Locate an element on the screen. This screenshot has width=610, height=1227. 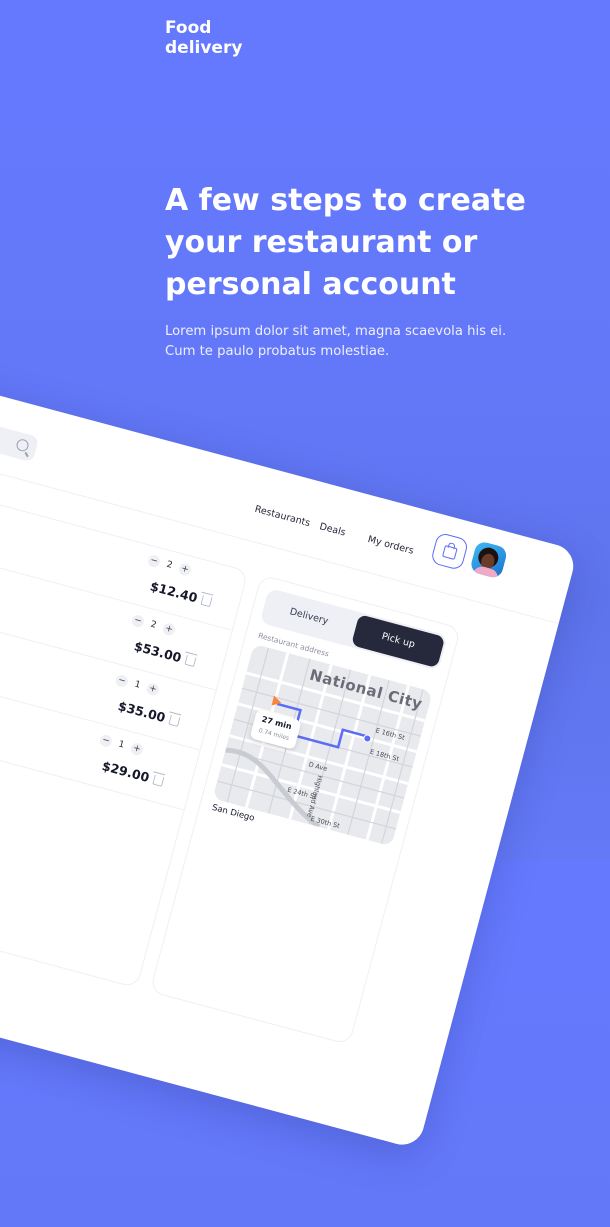
brand-line-1: Food is located at coordinates (188, 28).